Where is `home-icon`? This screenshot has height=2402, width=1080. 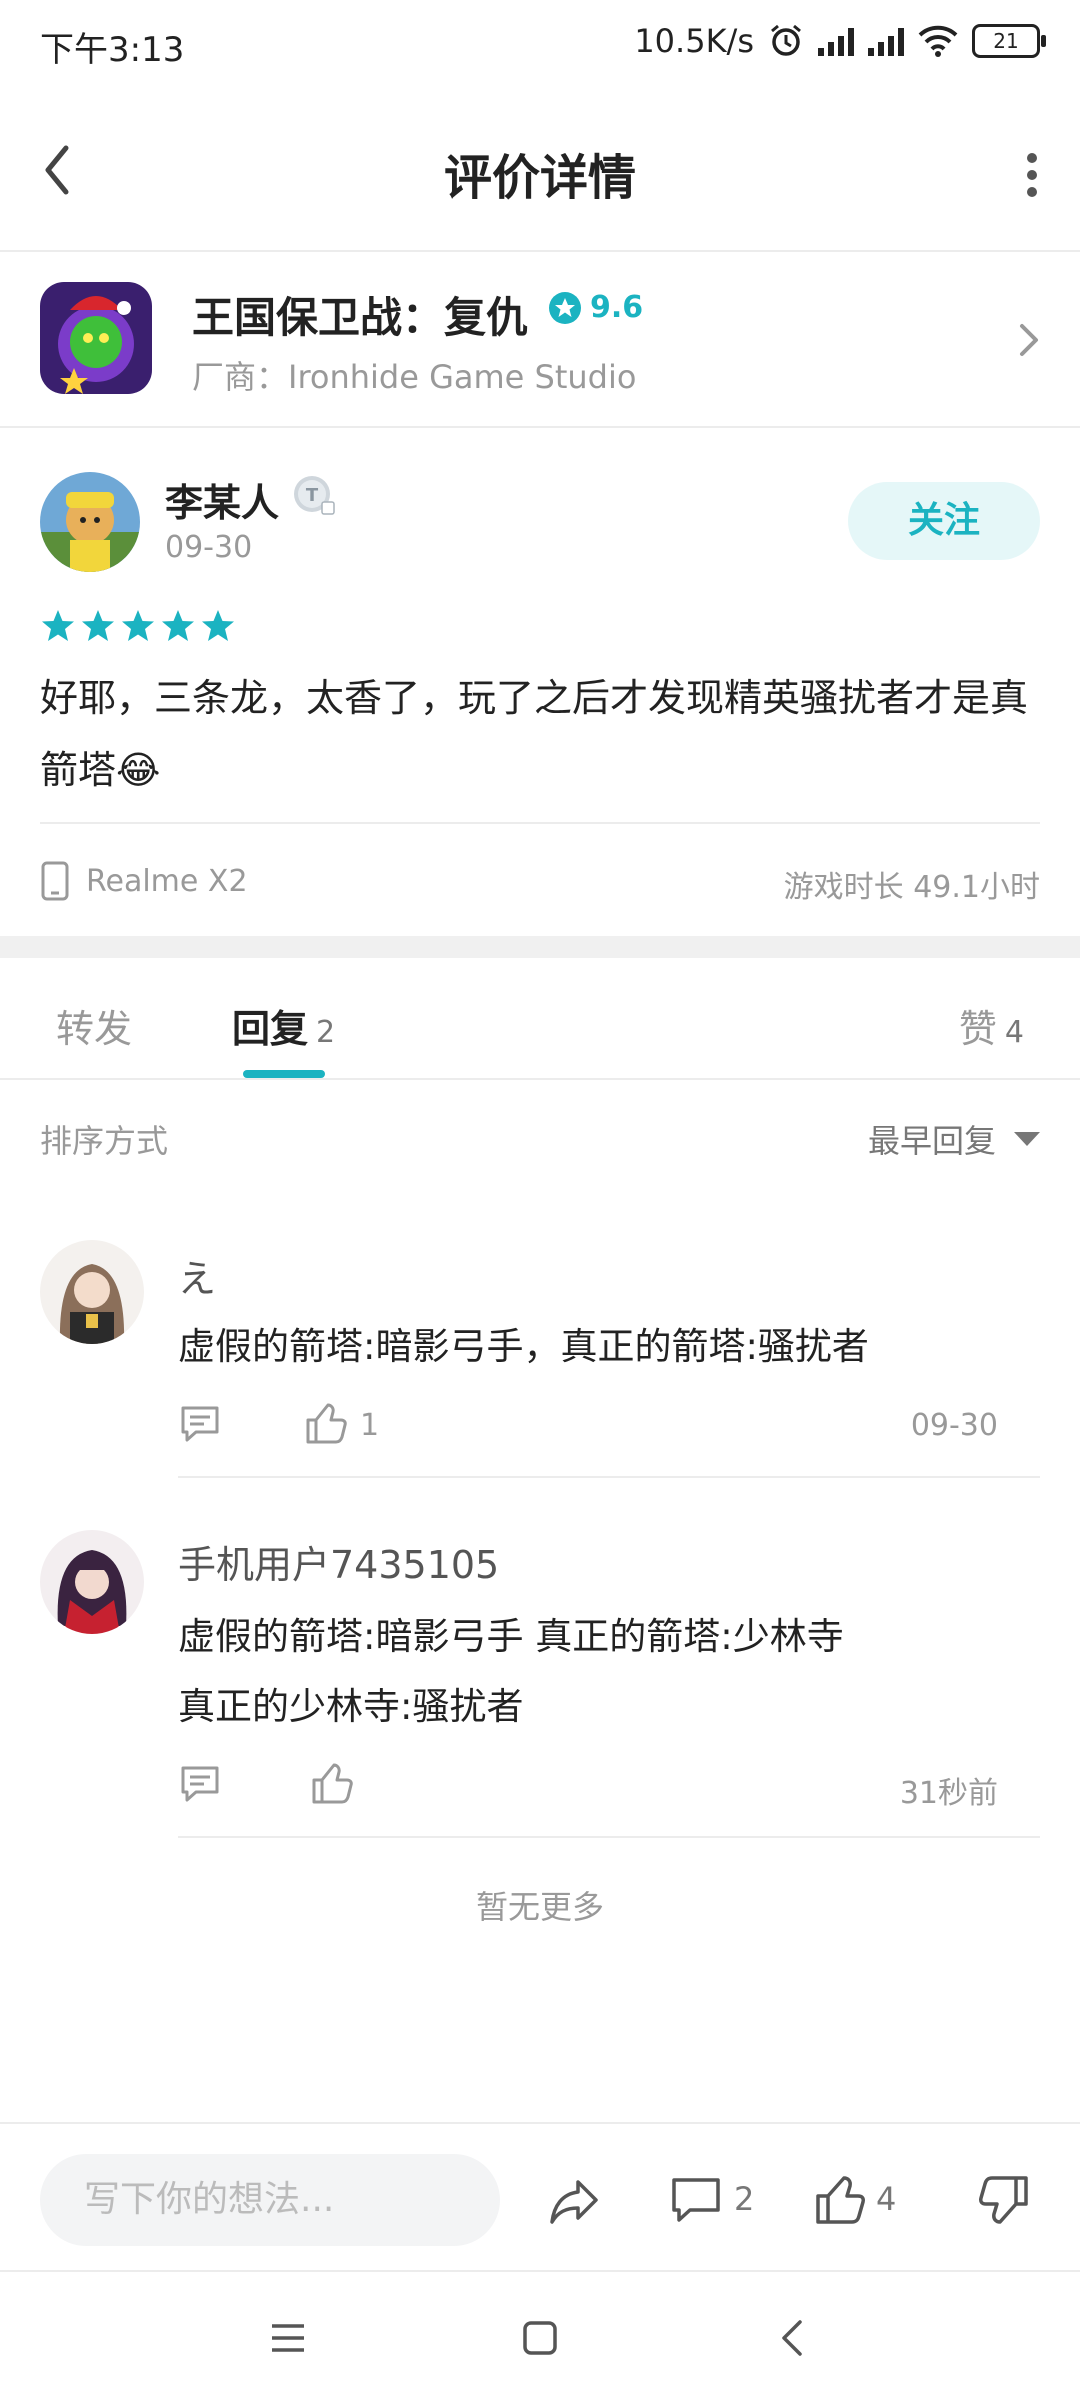 home-icon is located at coordinates (540, 2338).